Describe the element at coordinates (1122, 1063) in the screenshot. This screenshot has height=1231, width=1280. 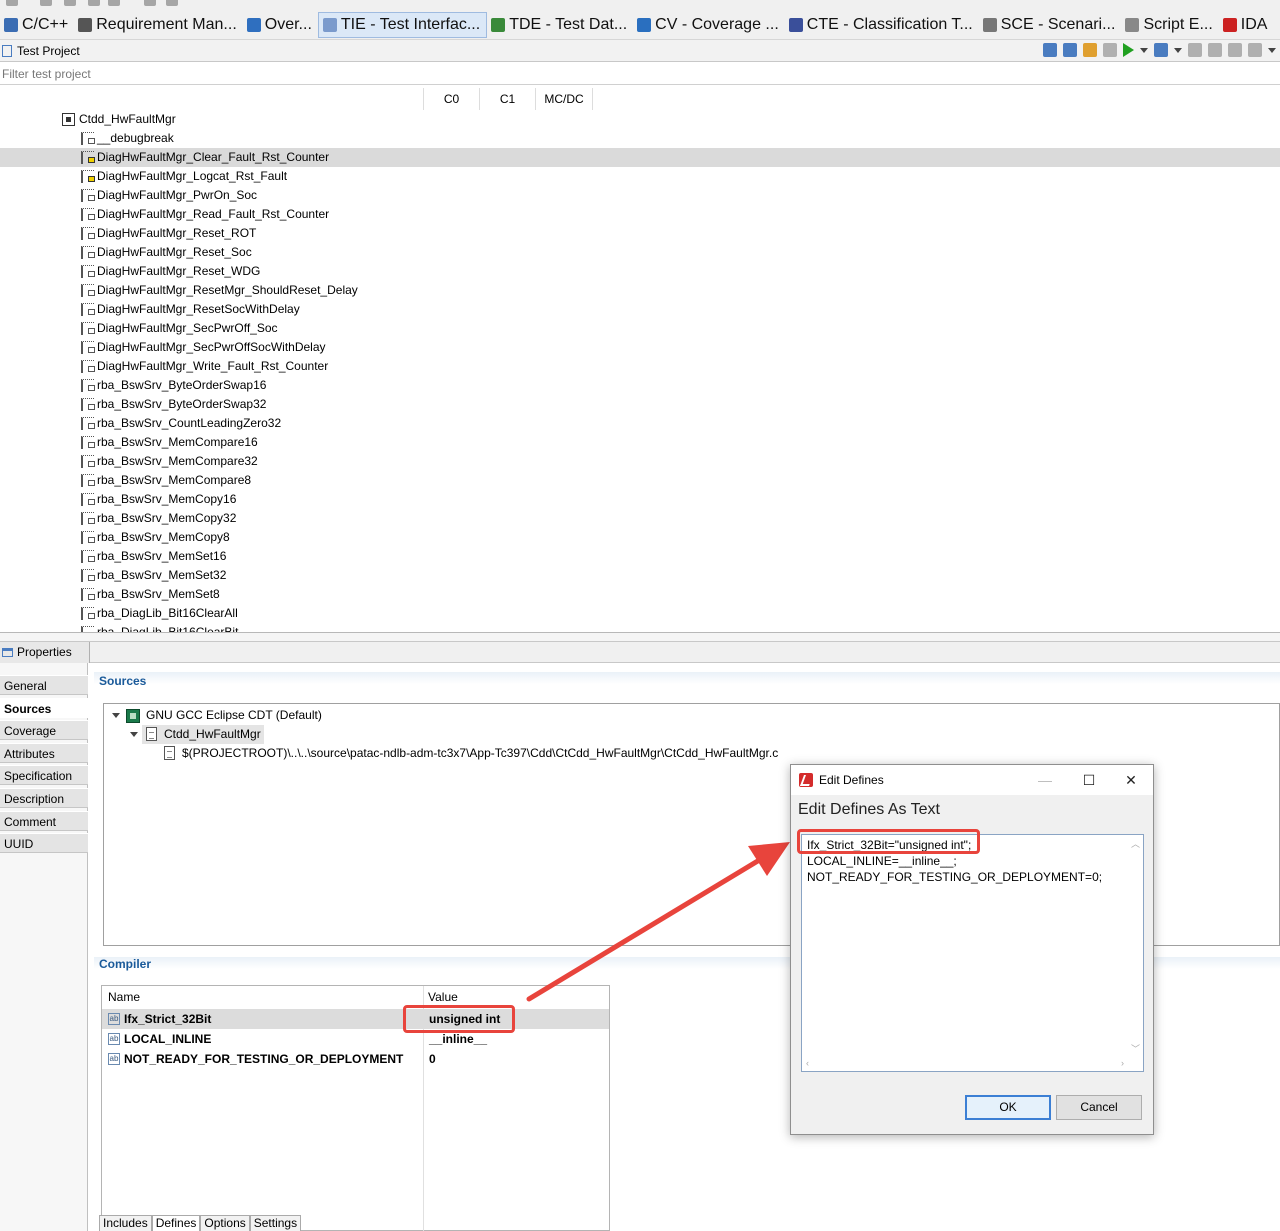
I see `scroll-right-icon: ›` at that location.